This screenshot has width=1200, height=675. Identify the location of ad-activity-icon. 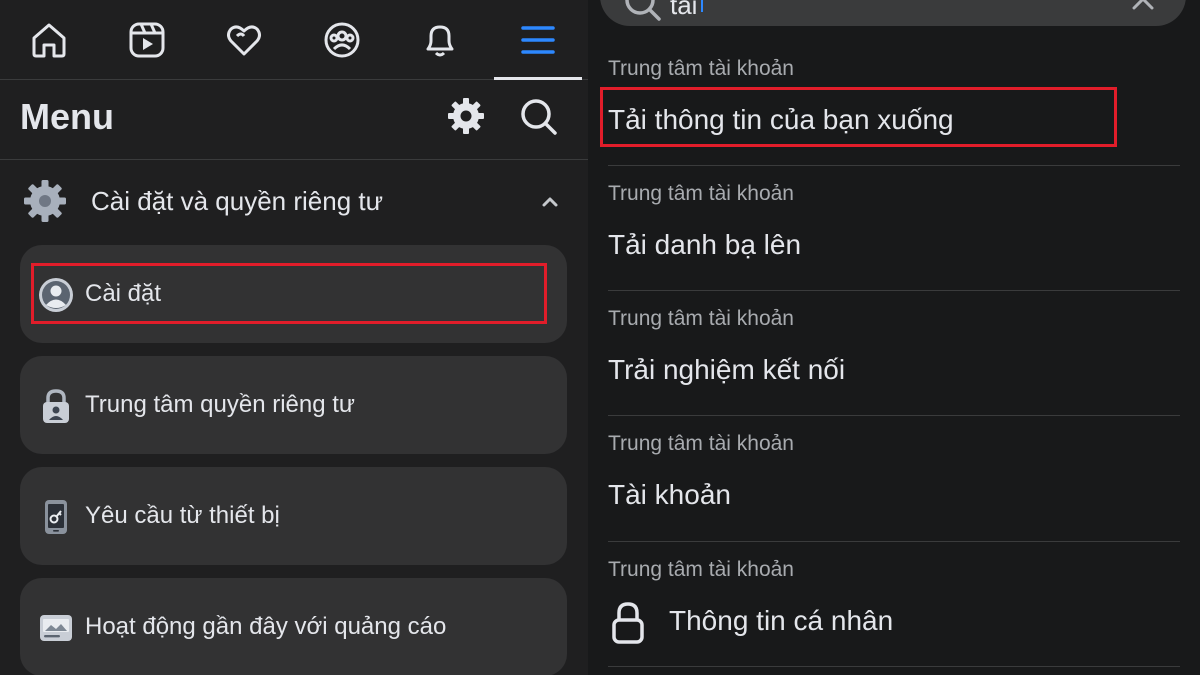
(56, 628).